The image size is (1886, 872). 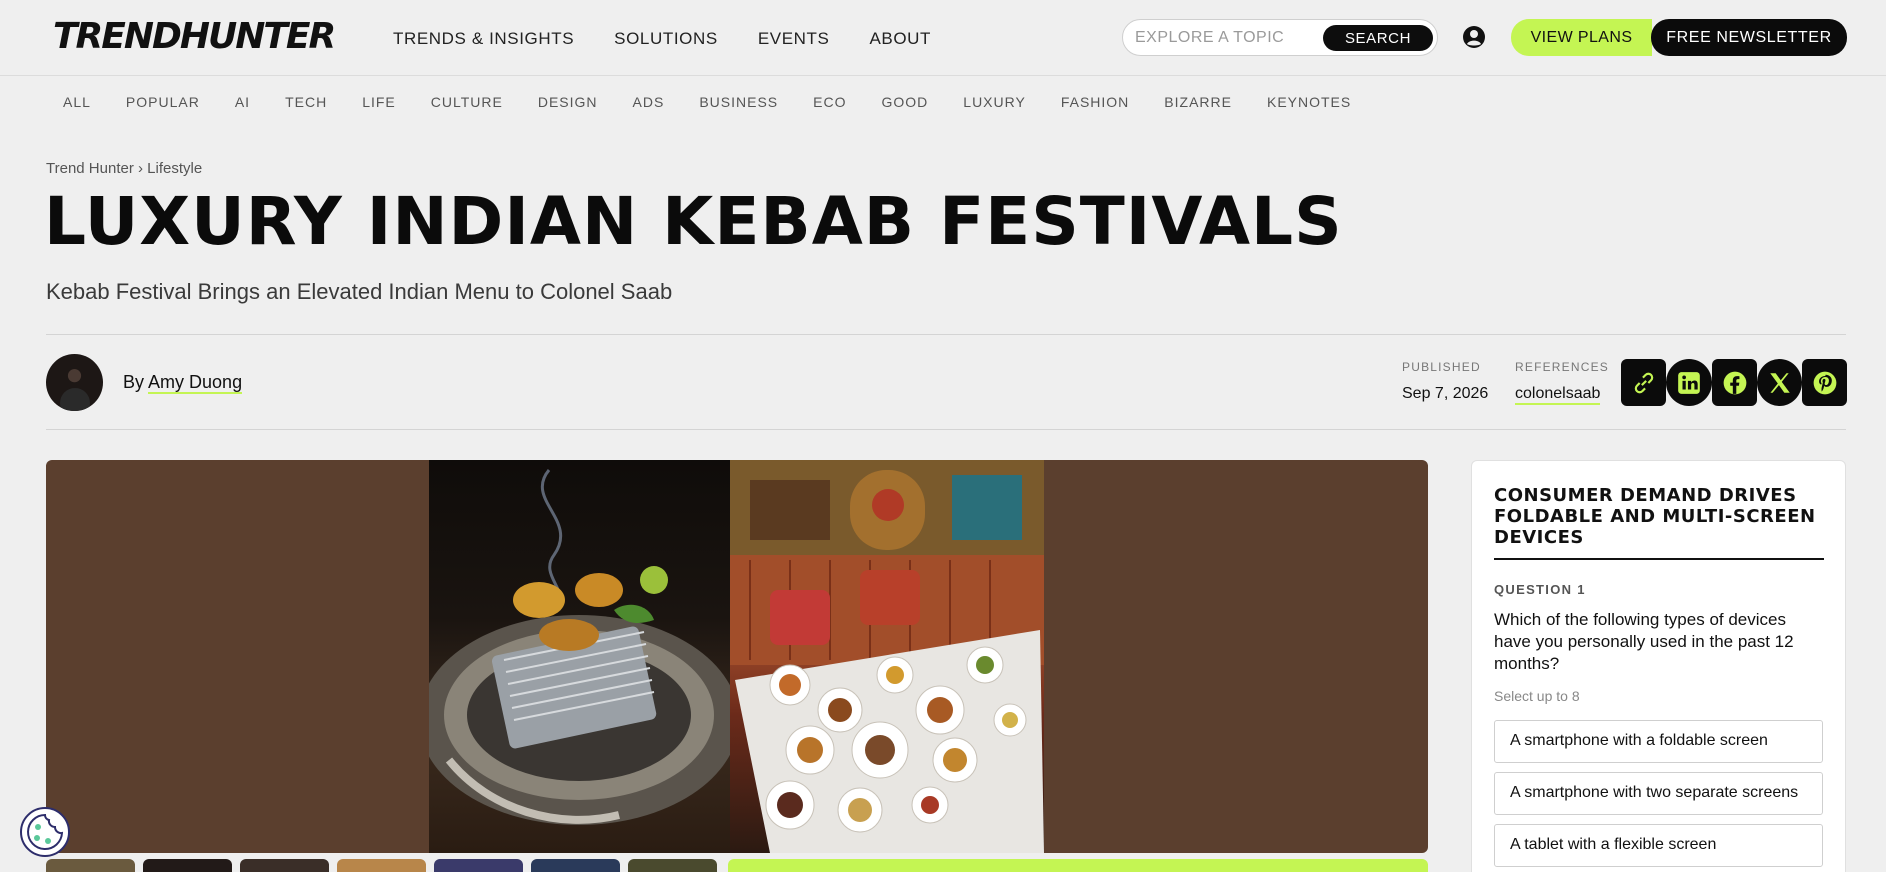 I want to click on category-keynotes: KEYNOTES, so click(x=1309, y=102).